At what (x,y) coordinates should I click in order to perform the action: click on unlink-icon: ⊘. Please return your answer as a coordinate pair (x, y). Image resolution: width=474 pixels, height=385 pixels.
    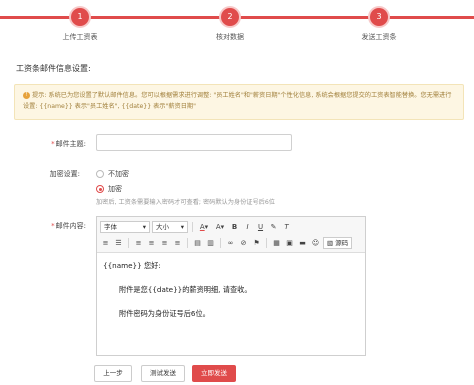
    Looking at the image, I should click on (243, 243).